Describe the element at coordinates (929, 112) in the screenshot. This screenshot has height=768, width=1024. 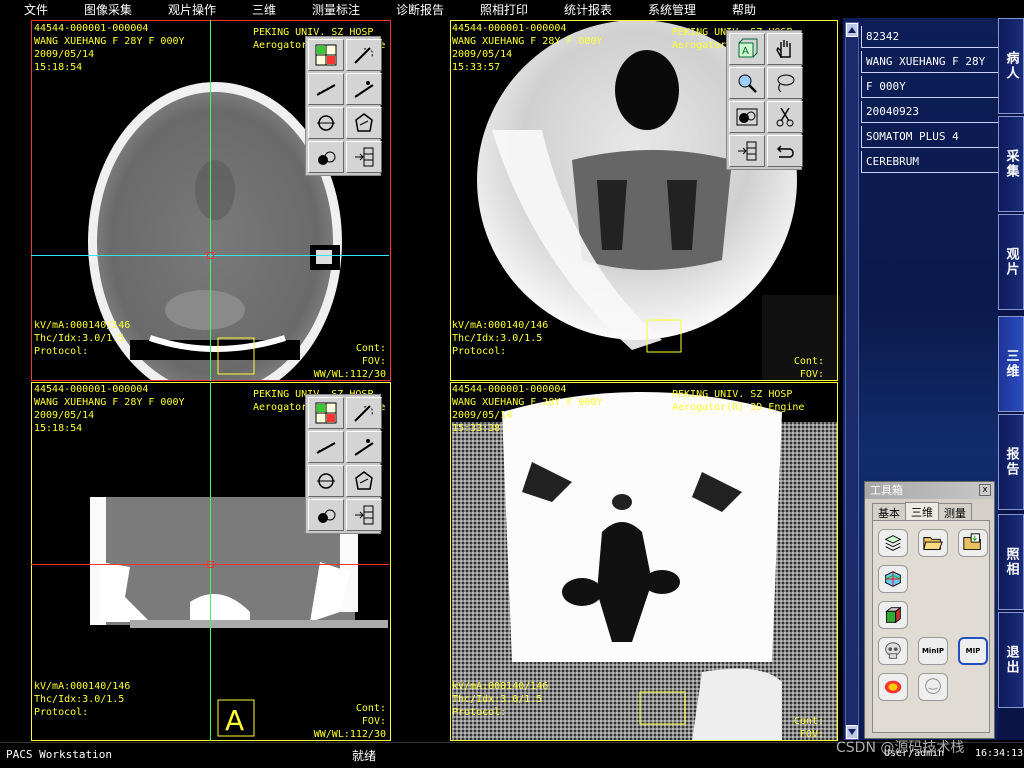
I see `study-date-field: 20040923` at that location.